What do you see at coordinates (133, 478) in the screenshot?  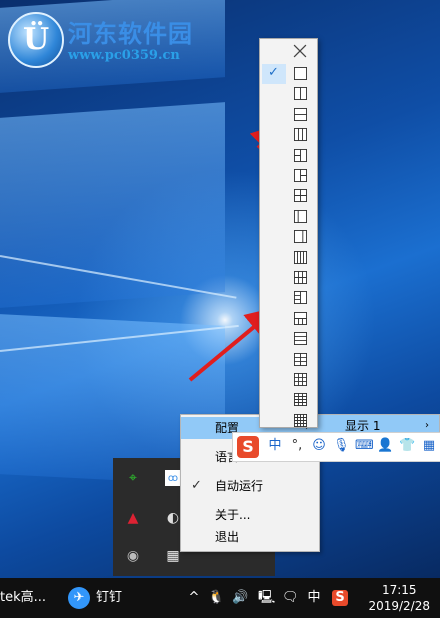 I see `crosshair-icon: ⌖` at bounding box center [133, 478].